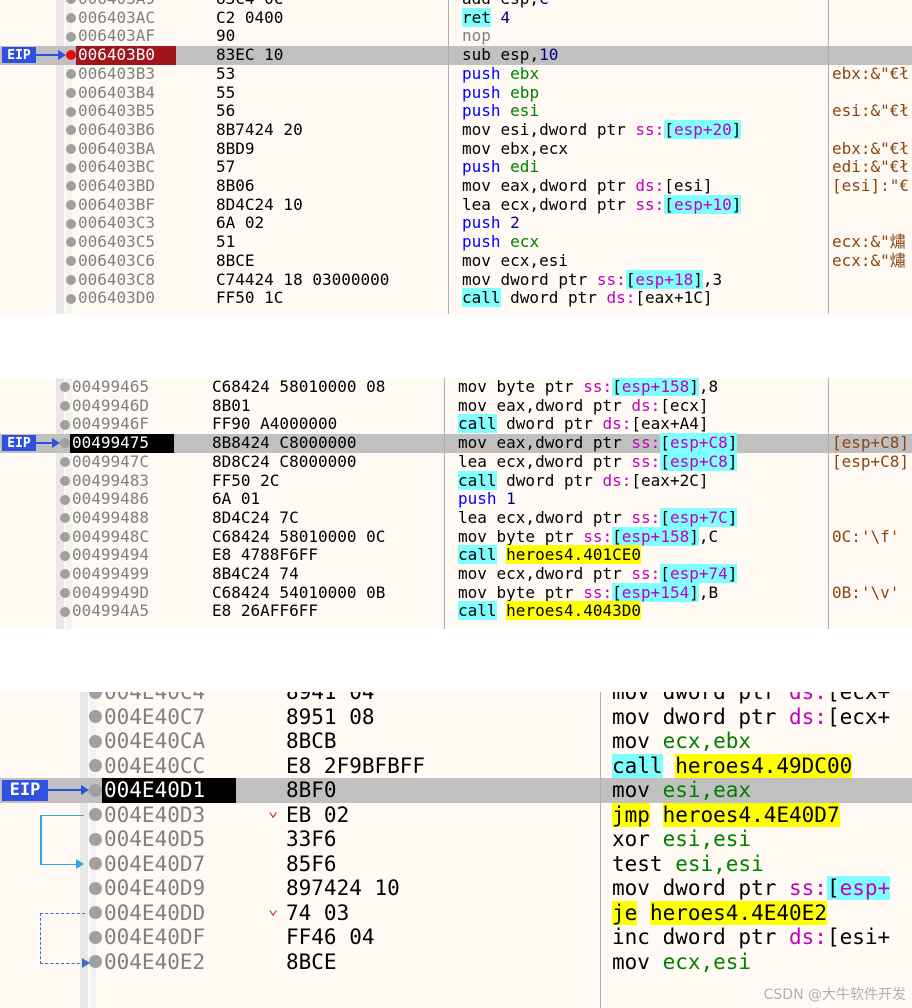 This screenshot has width=912, height=1008. I want to click on address: 004E40D3, so click(154, 815).